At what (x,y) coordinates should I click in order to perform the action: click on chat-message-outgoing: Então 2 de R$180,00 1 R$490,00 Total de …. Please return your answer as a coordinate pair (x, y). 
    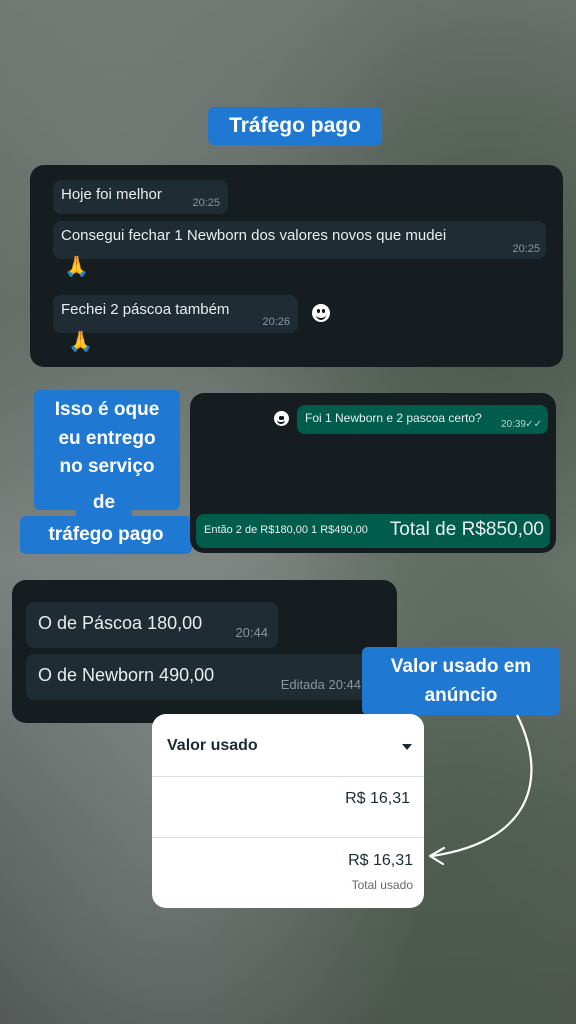
    Looking at the image, I should click on (373, 531).